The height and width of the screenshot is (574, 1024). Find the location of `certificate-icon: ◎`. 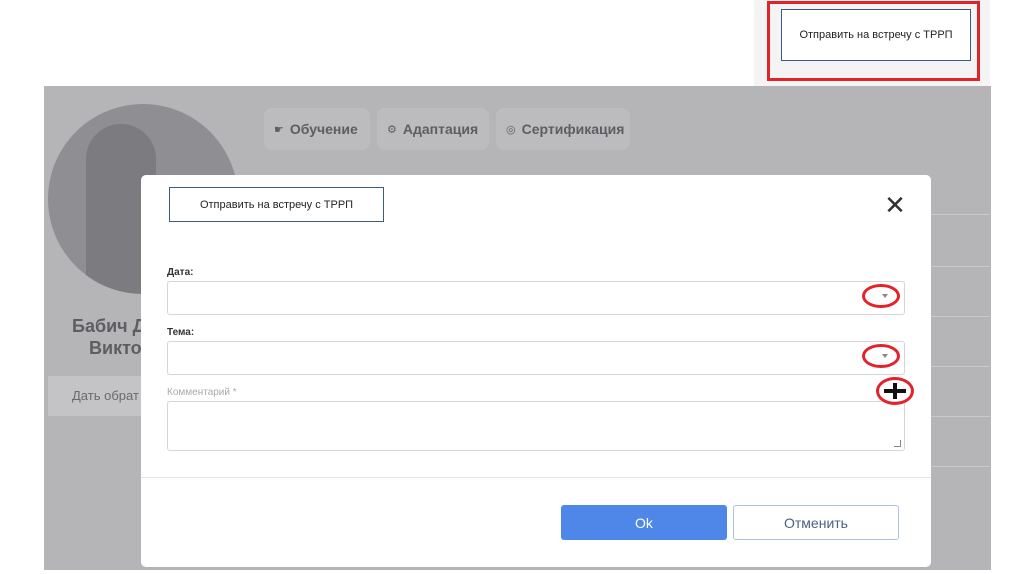

certificate-icon: ◎ is located at coordinates (511, 129).